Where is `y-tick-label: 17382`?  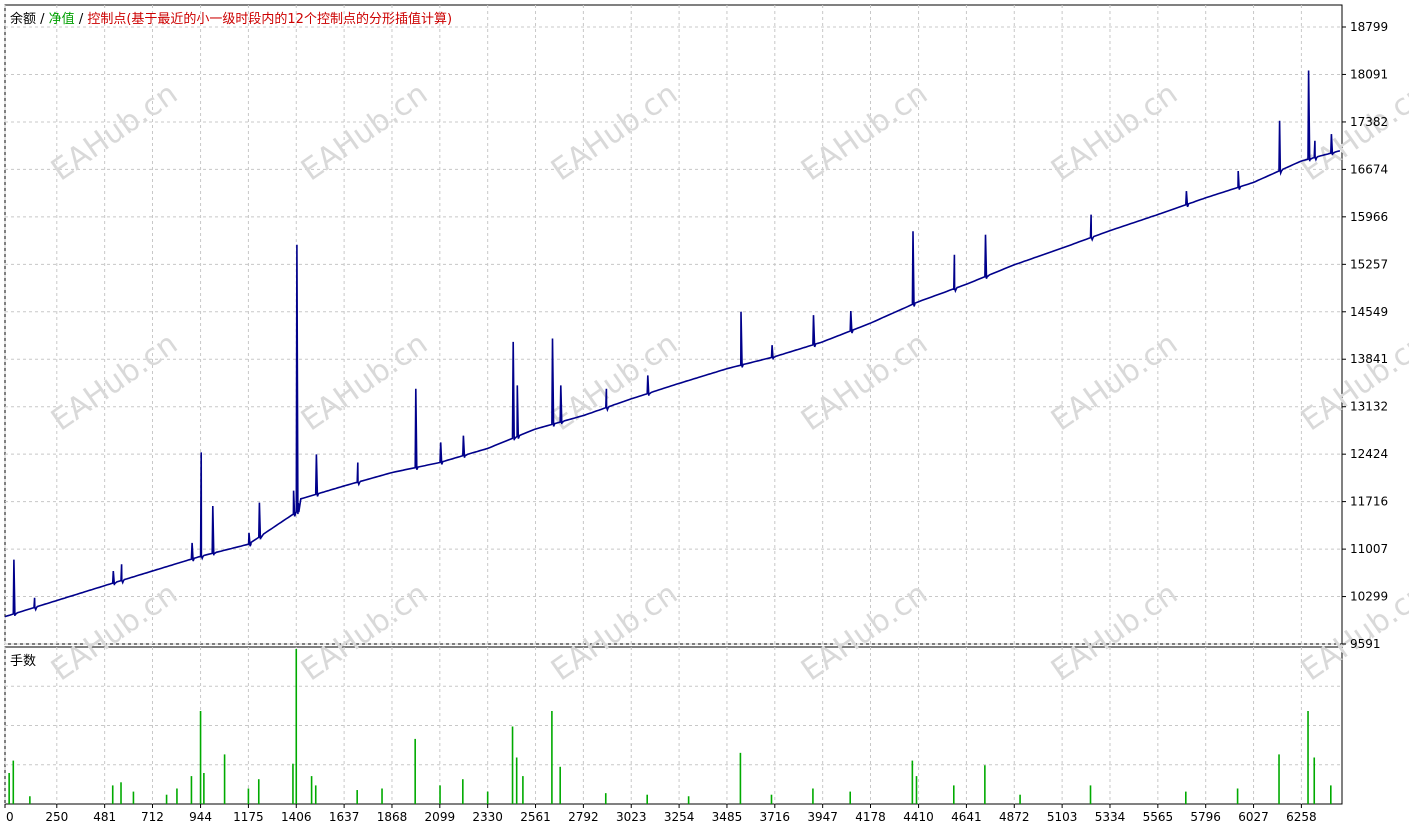 y-tick-label: 17382 is located at coordinates (1369, 122).